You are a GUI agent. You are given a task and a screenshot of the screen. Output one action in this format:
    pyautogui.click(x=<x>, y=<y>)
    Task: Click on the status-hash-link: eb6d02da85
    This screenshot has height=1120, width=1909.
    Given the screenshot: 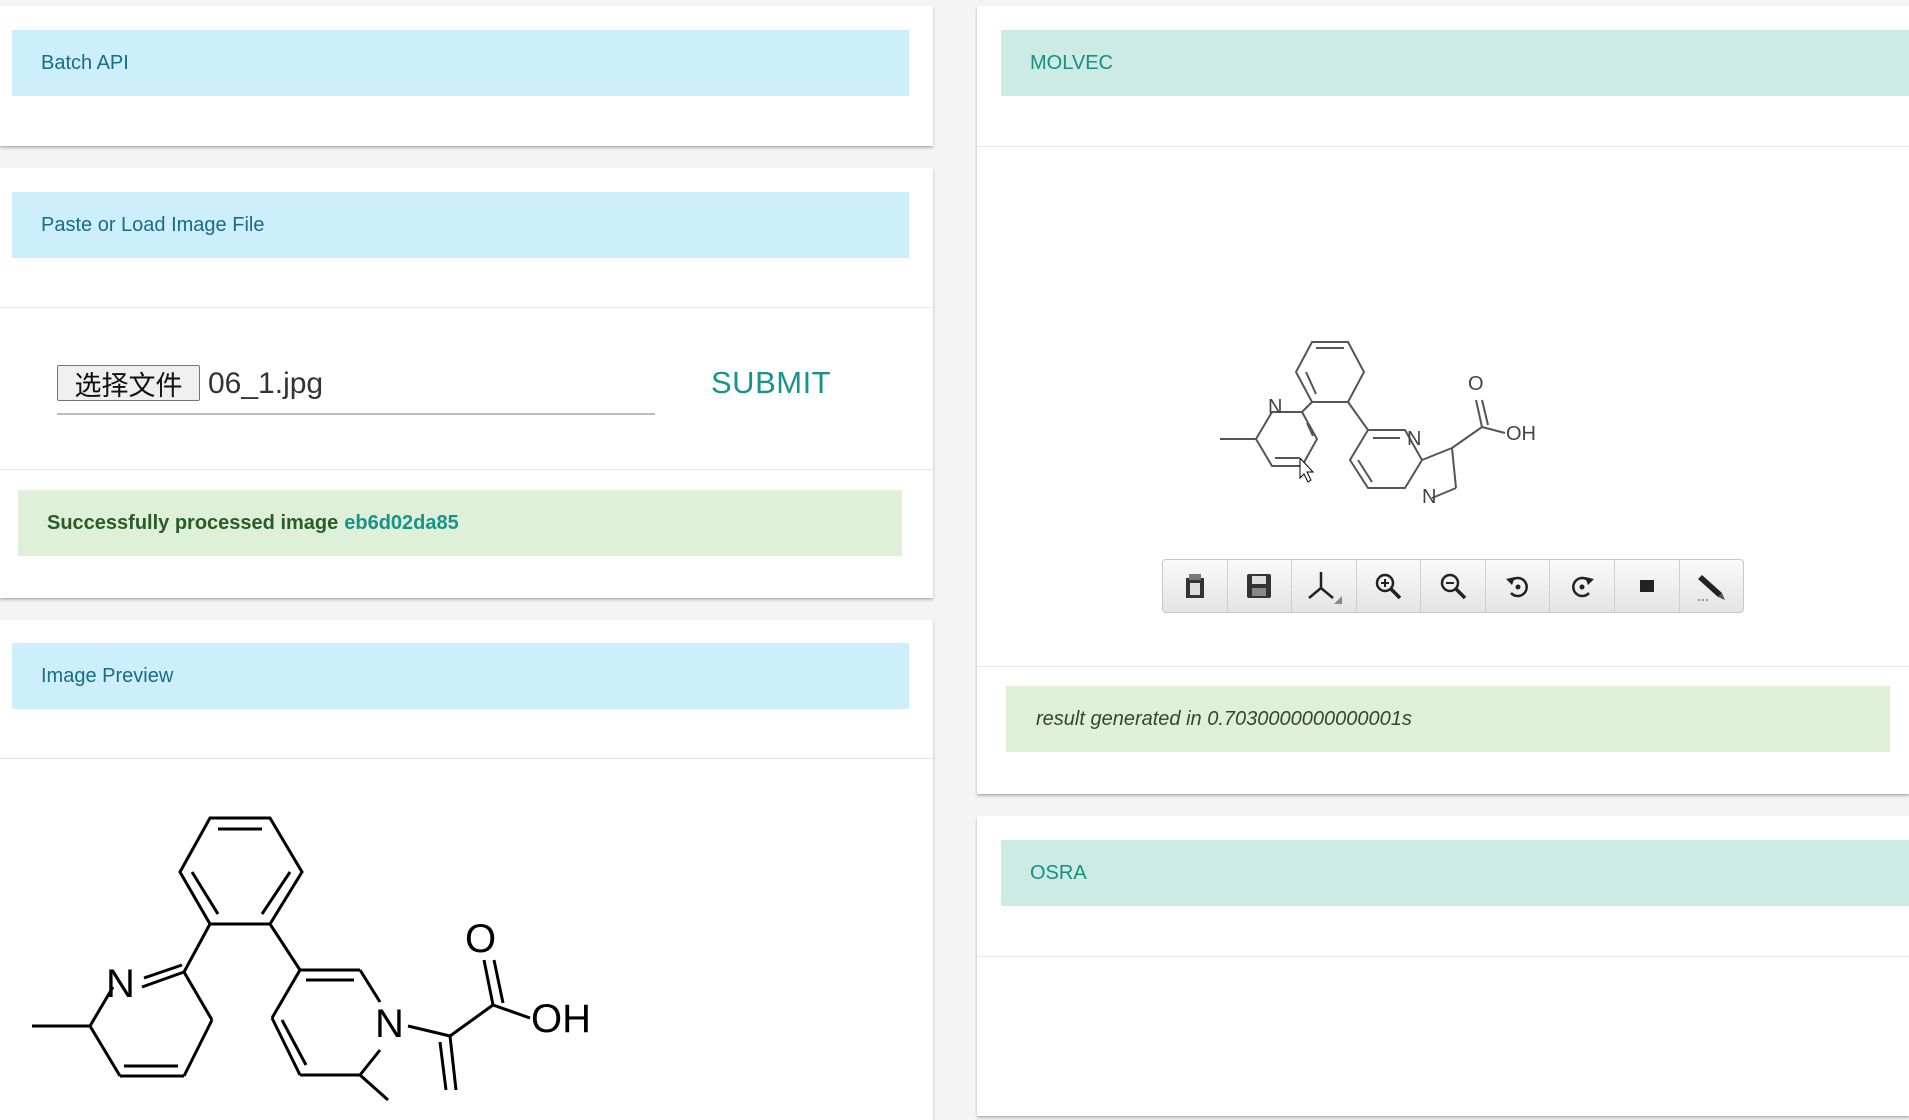 What is the action you would take?
    pyautogui.click(x=401, y=523)
    